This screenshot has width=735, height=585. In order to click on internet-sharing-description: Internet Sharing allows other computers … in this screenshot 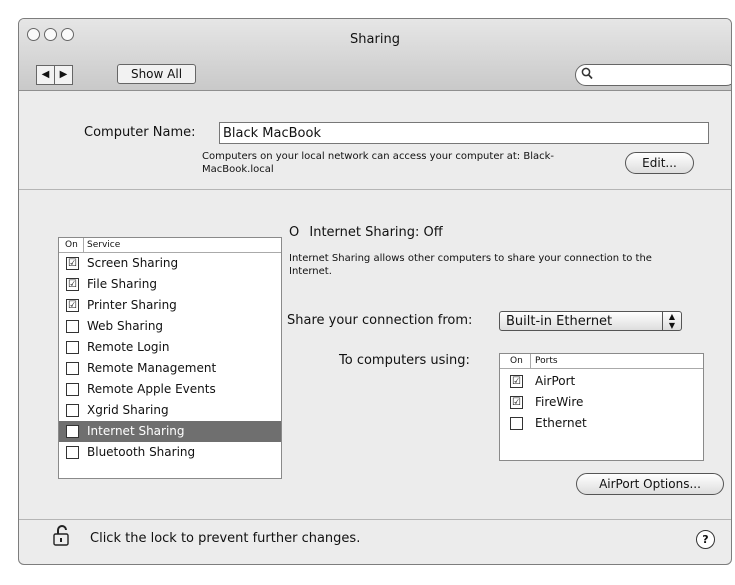, I will do `click(470, 265)`.